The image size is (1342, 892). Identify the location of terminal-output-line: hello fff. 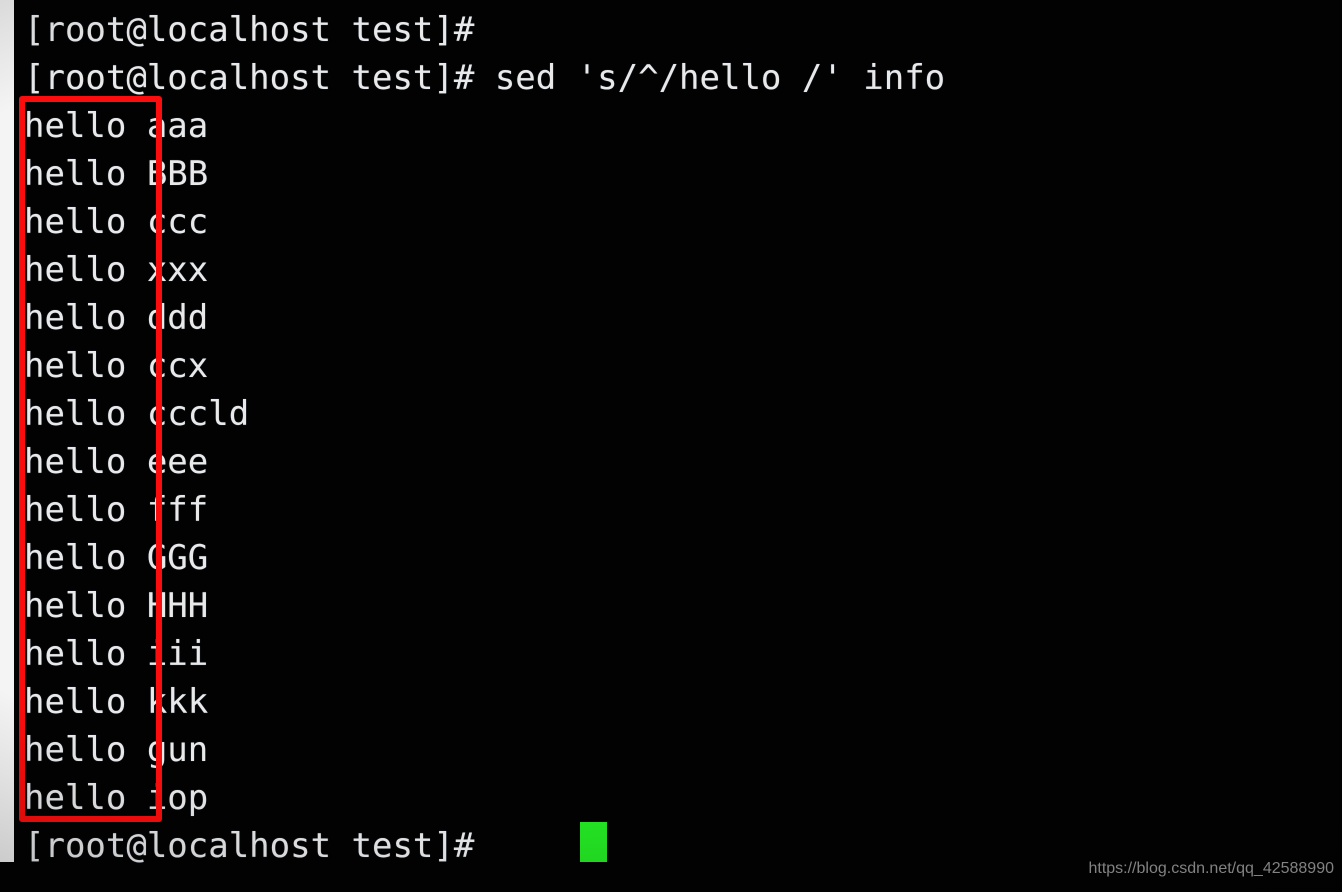
(674, 510).